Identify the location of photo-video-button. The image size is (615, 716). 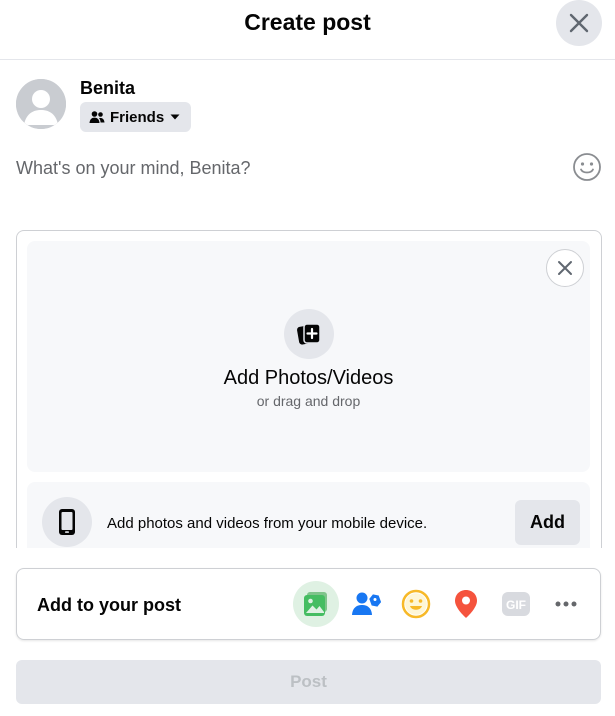
(316, 604).